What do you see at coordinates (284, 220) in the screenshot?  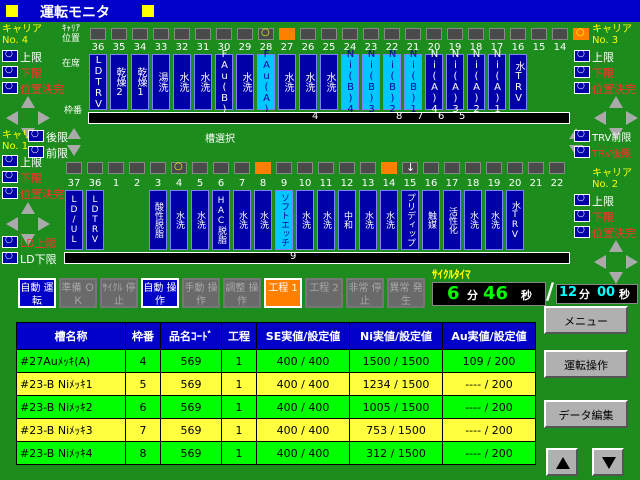 I see `tank-cell: ソフトエッチ` at bounding box center [284, 220].